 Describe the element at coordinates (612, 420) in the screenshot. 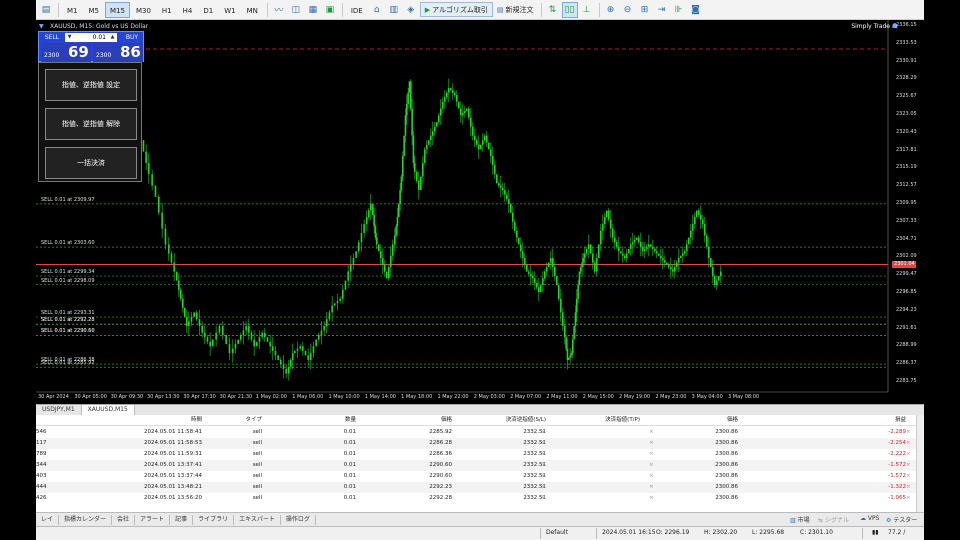

I see `header-tp: 決済指値(T/P)` at that location.